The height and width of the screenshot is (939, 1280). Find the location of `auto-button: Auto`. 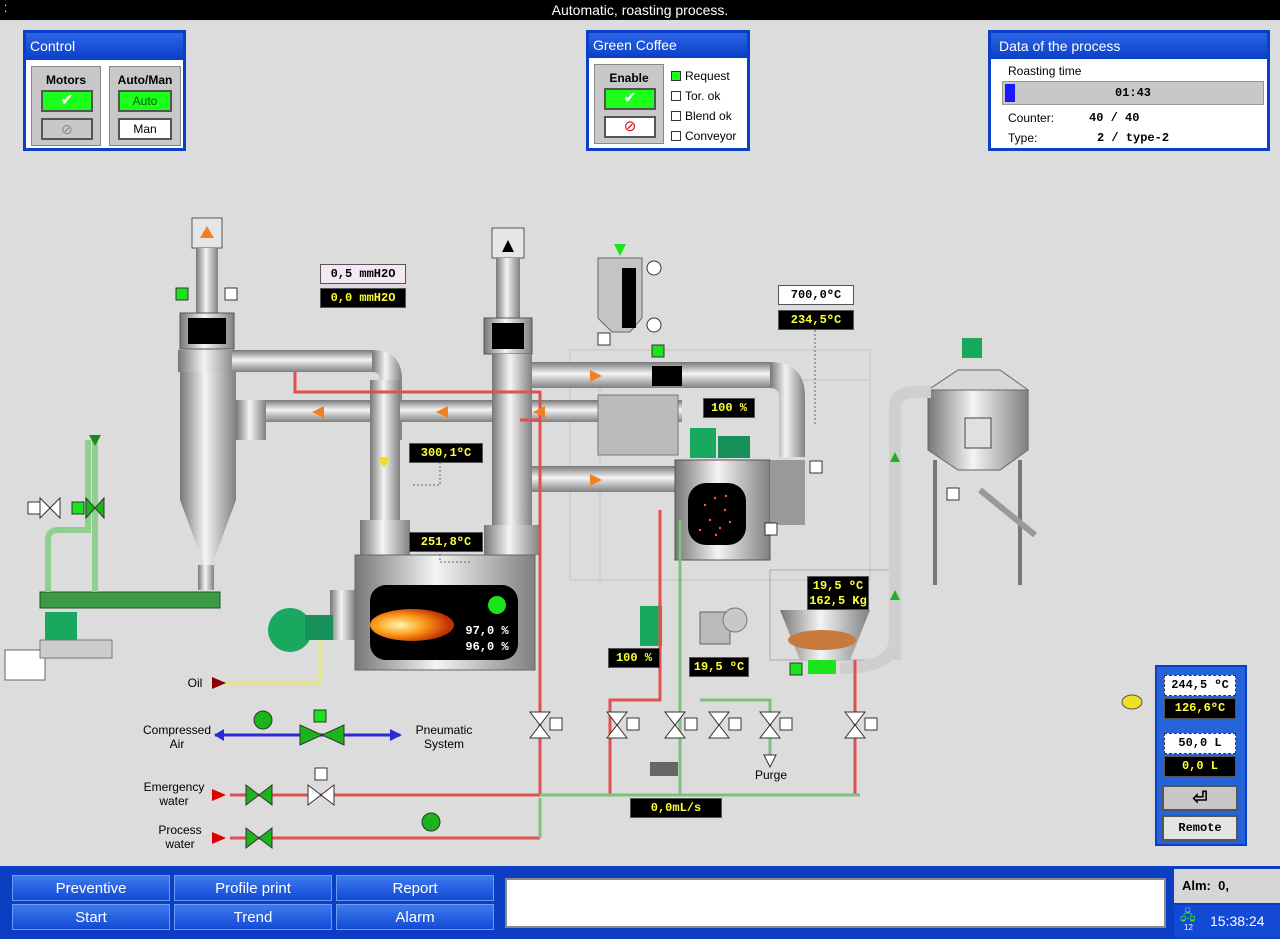

auto-button: Auto is located at coordinates (145, 101).